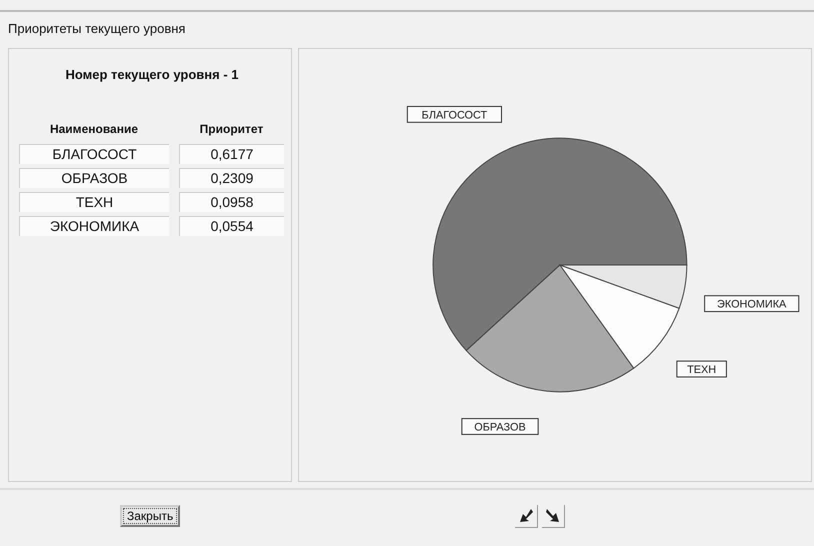 The height and width of the screenshot is (546, 814). Describe the element at coordinates (231, 226) in the screenshot. I see `priority-field: 0,0554` at that location.